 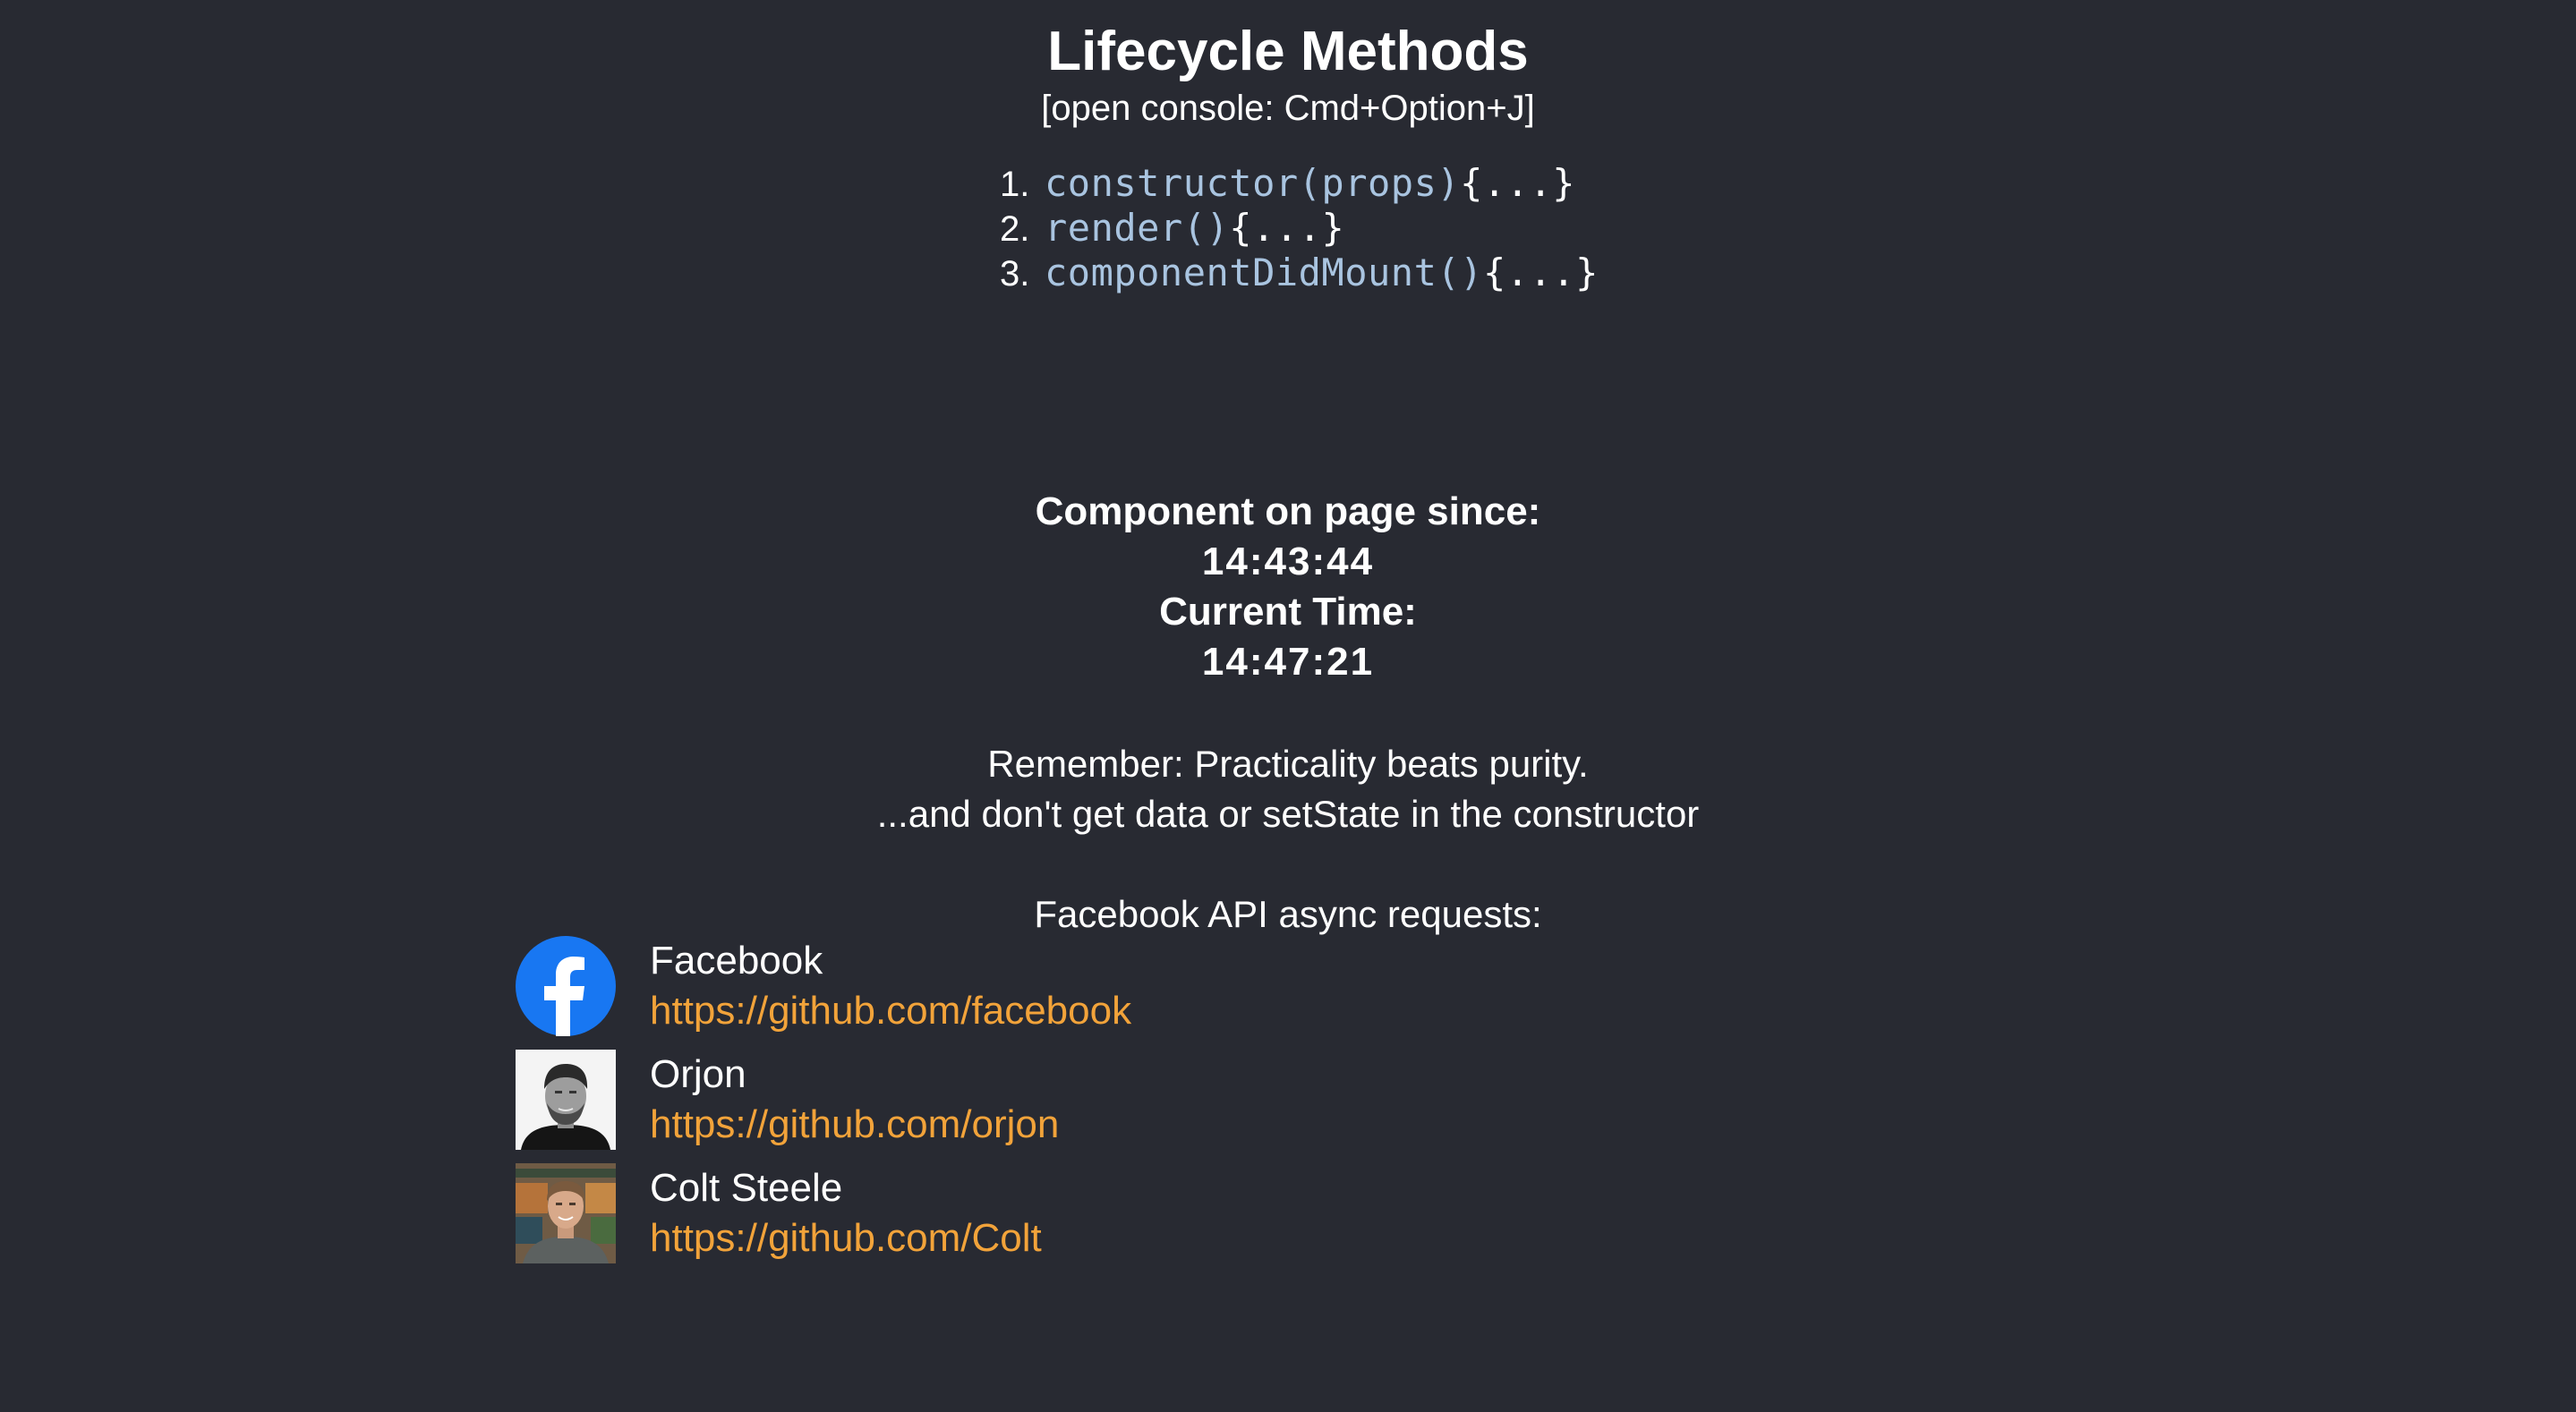 I want to click on user-github-link: https://github.com/orjon, so click(x=854, y=1125).